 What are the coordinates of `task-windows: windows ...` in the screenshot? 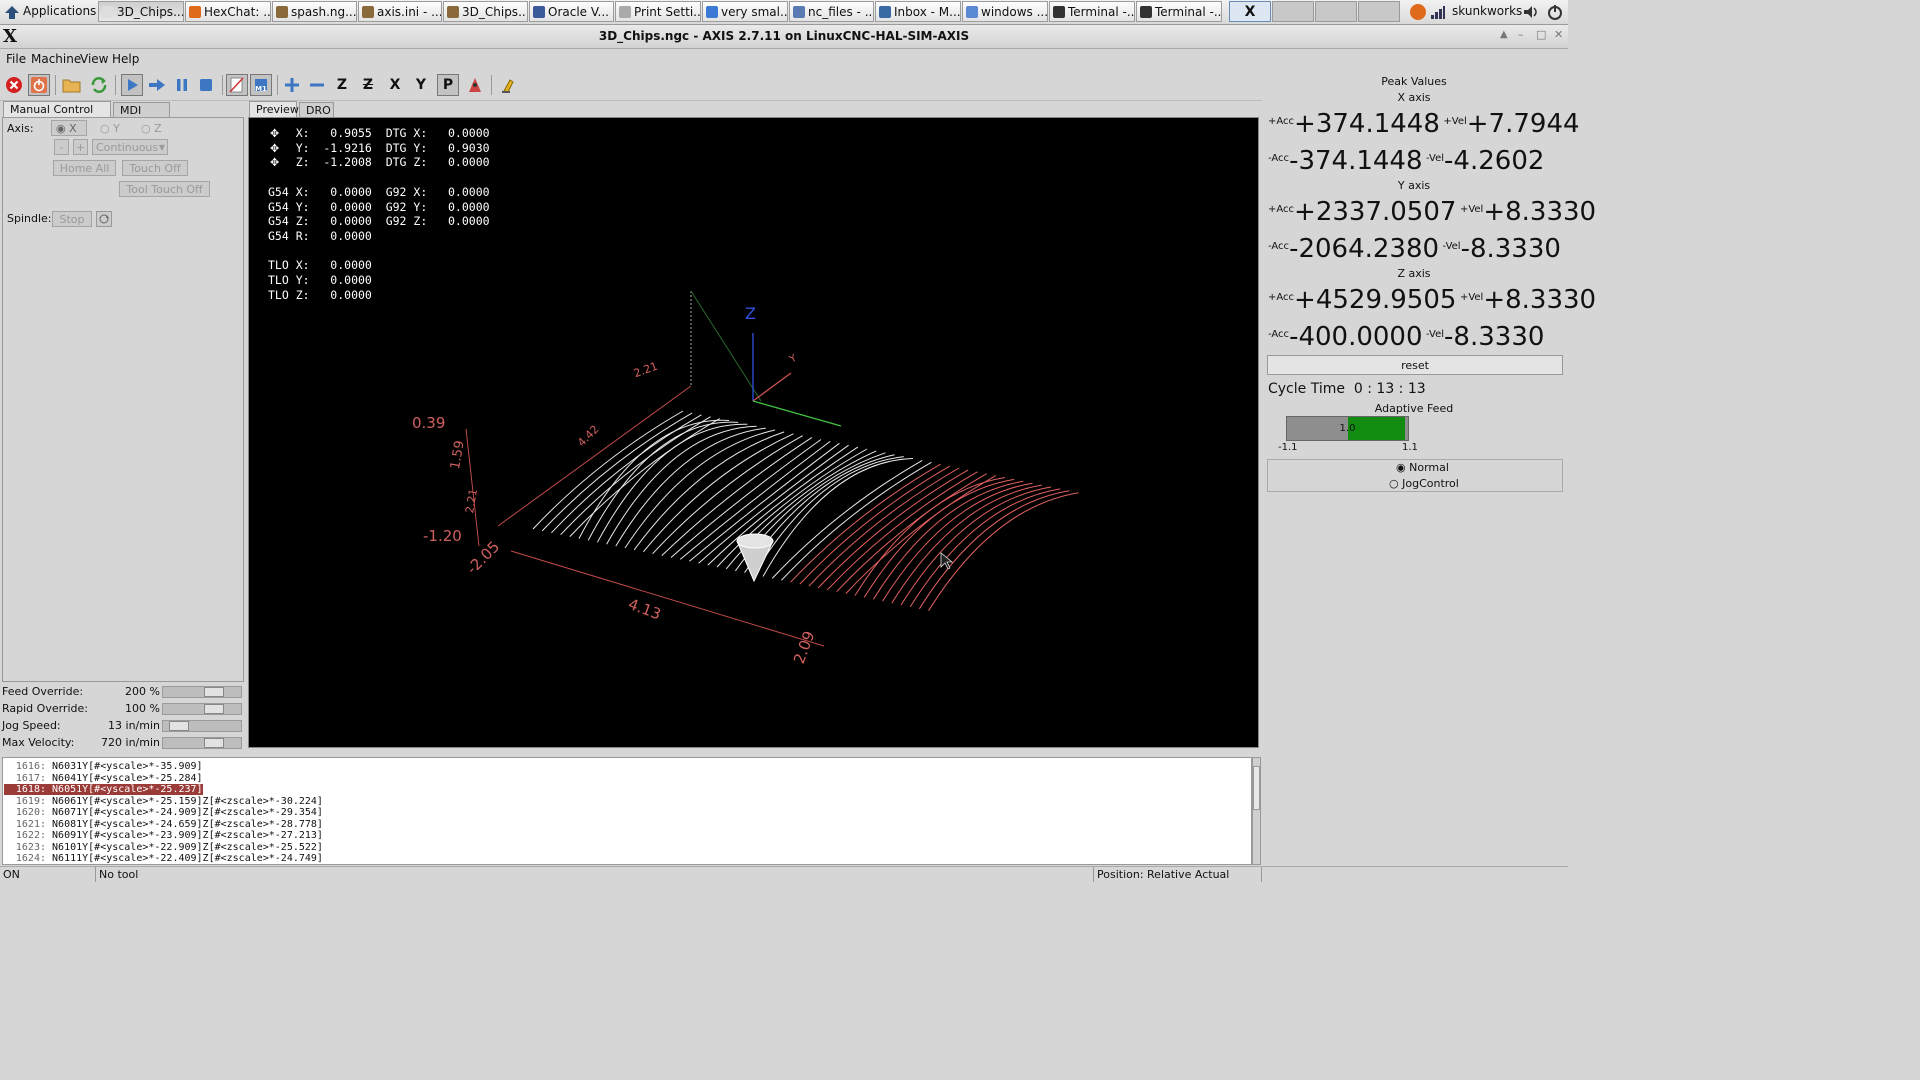 It's located at (1005, 11).